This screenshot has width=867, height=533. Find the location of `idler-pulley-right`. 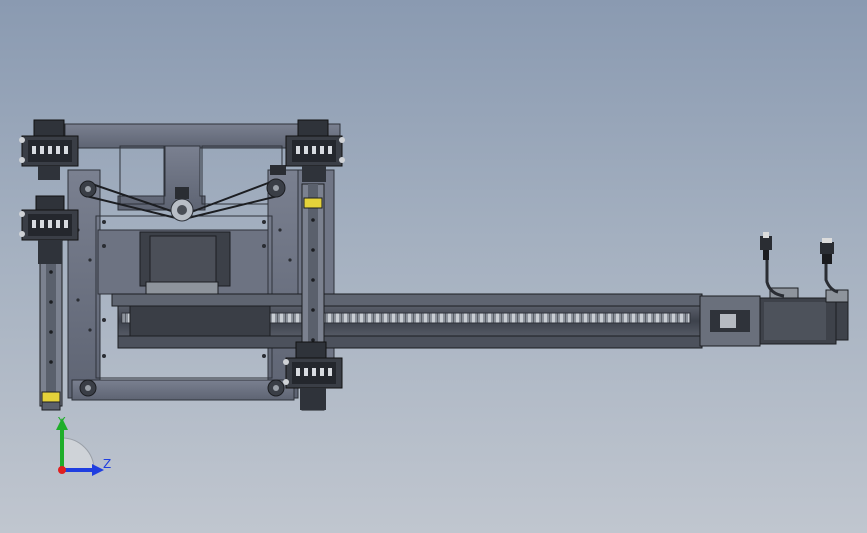

idler-pulley-right is located at coordinates (276, 188).